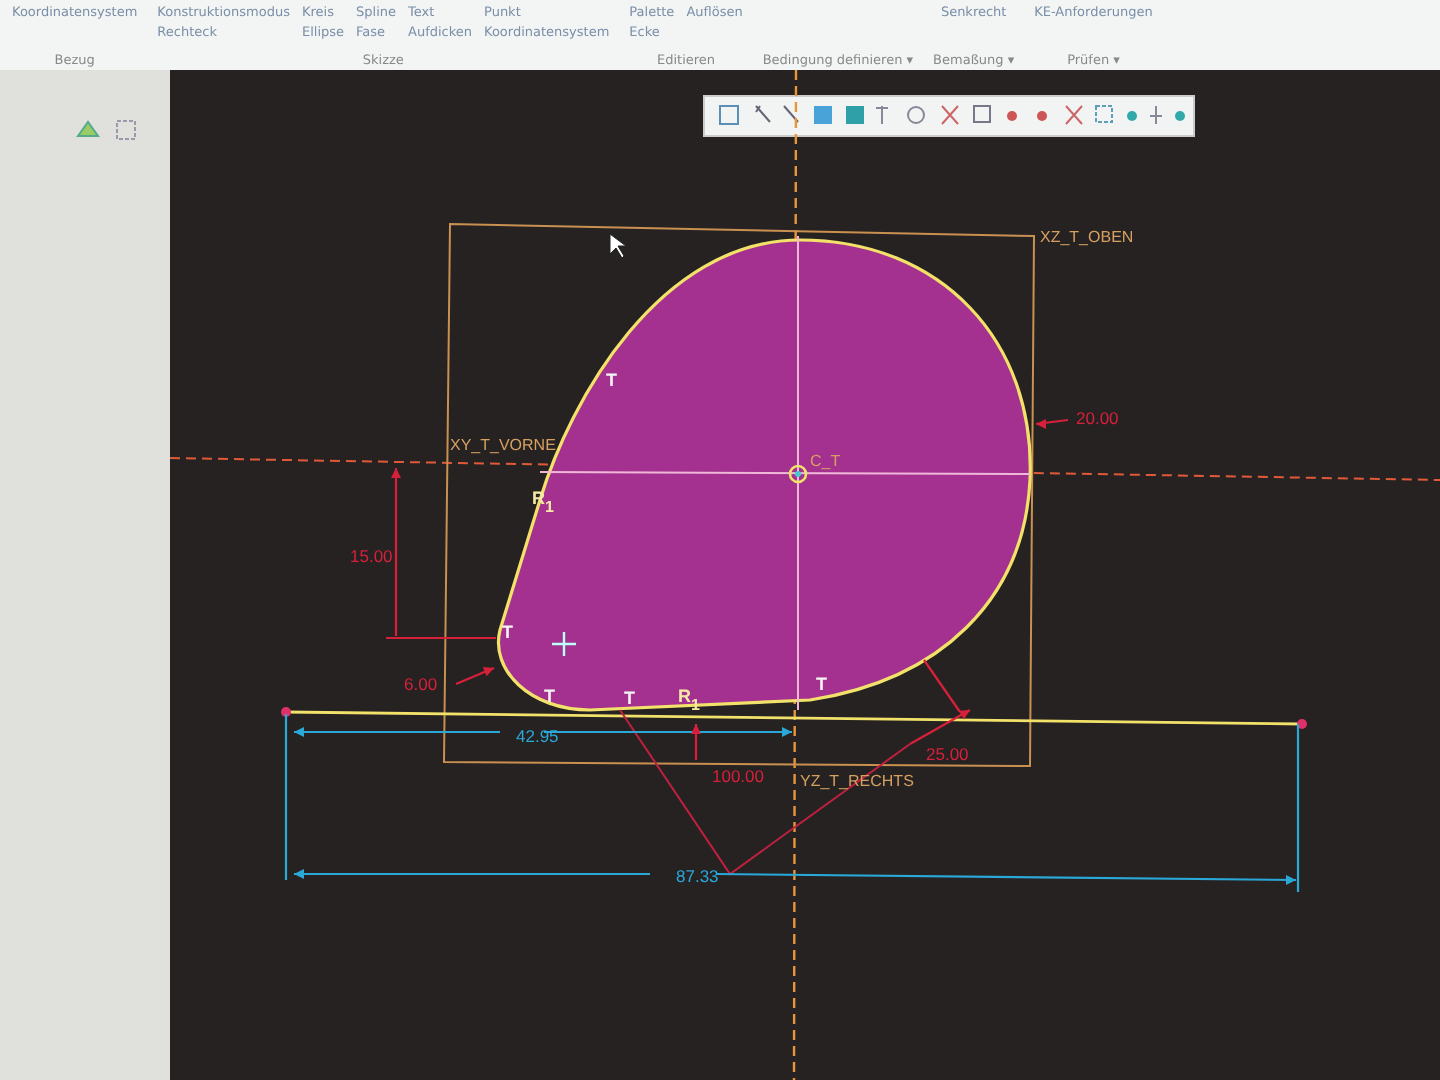  Describe the element at coordinates (729, 115) in the screenshot. I see `zoom-icon` at that location.